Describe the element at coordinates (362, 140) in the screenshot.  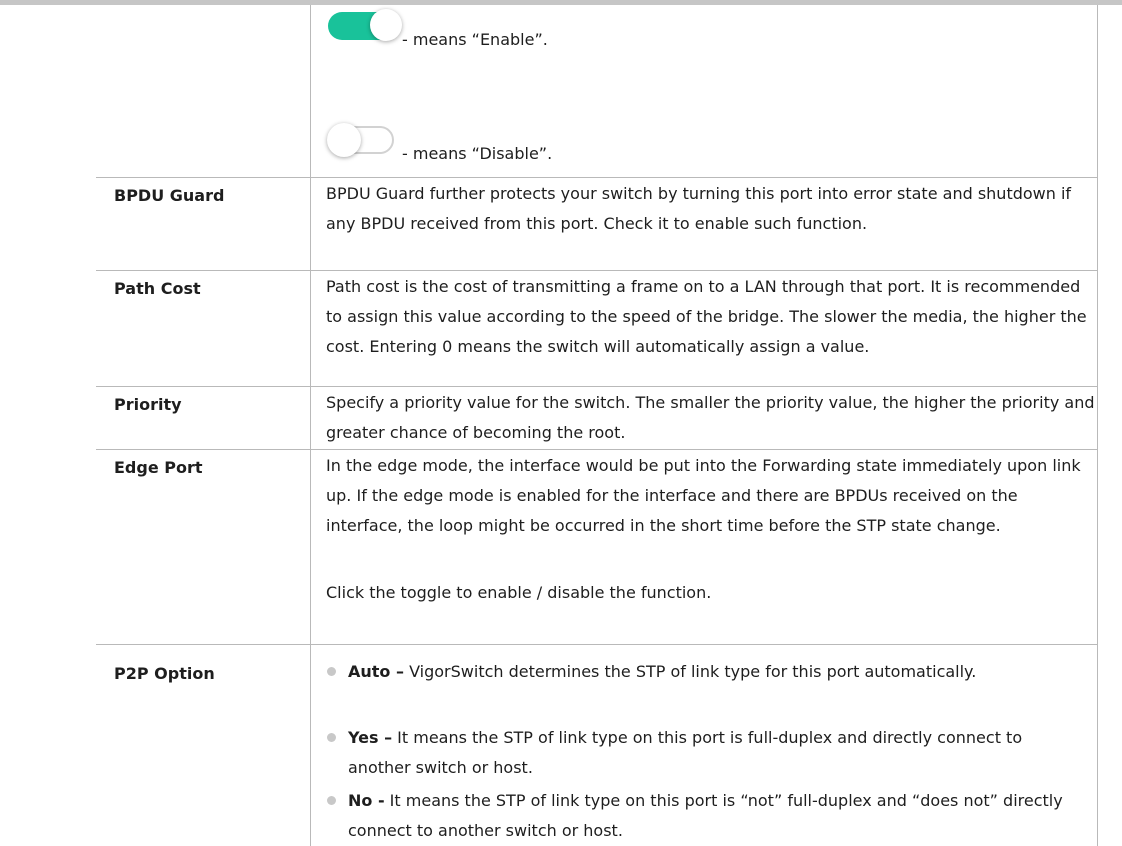
I see `disable-toggle-icon` at that location.